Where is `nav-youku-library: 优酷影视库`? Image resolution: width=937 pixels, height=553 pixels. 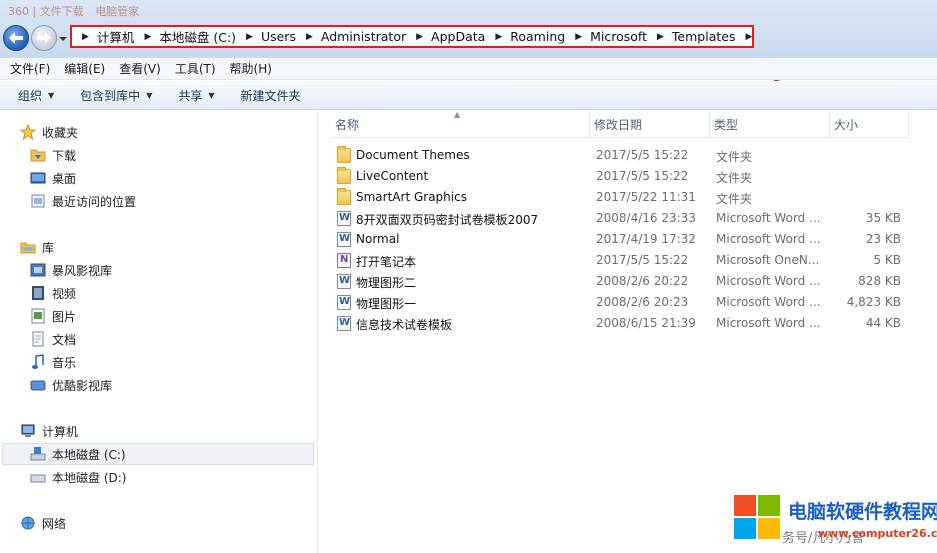 nav-youku-library: 优酷影视库 is located at coordinates (71, 385).